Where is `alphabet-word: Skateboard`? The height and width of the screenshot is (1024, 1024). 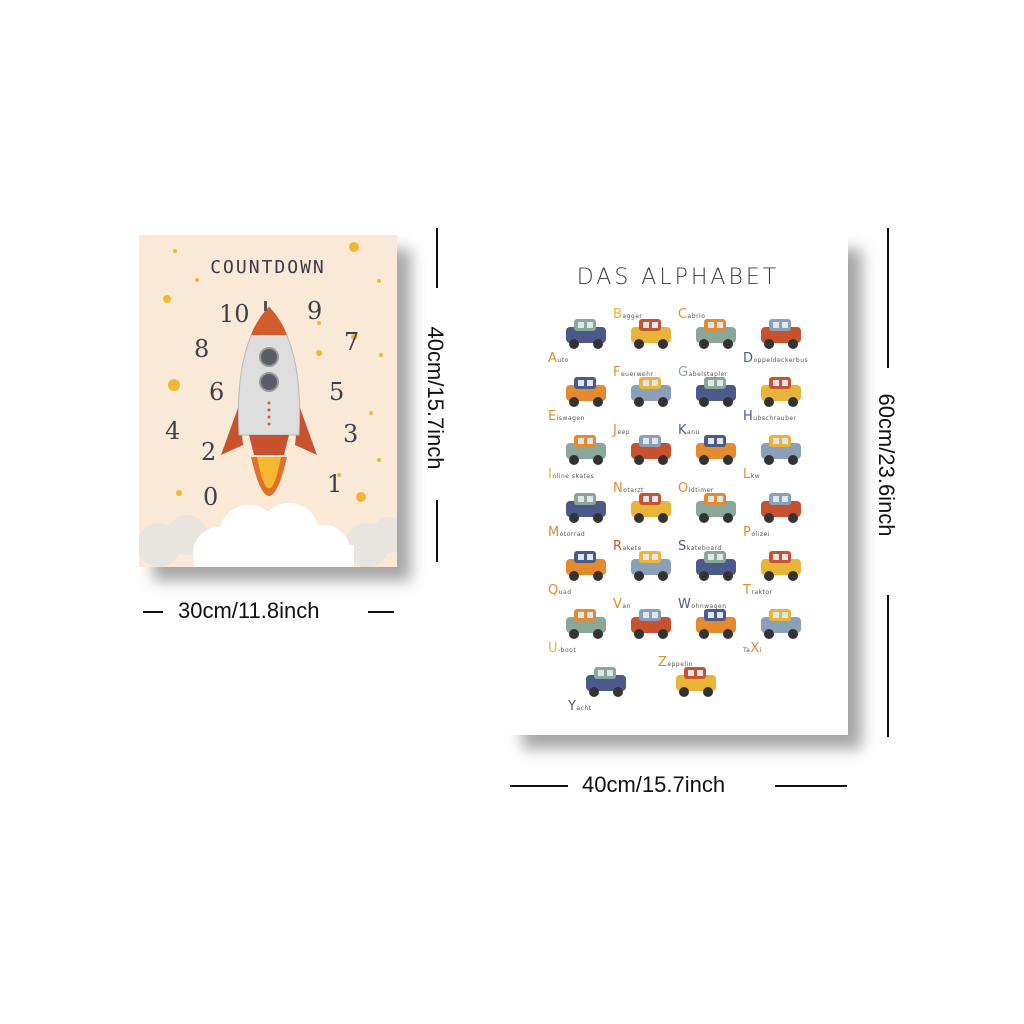 alphabet-word: Skateboard is located at coordinates (700, 546).